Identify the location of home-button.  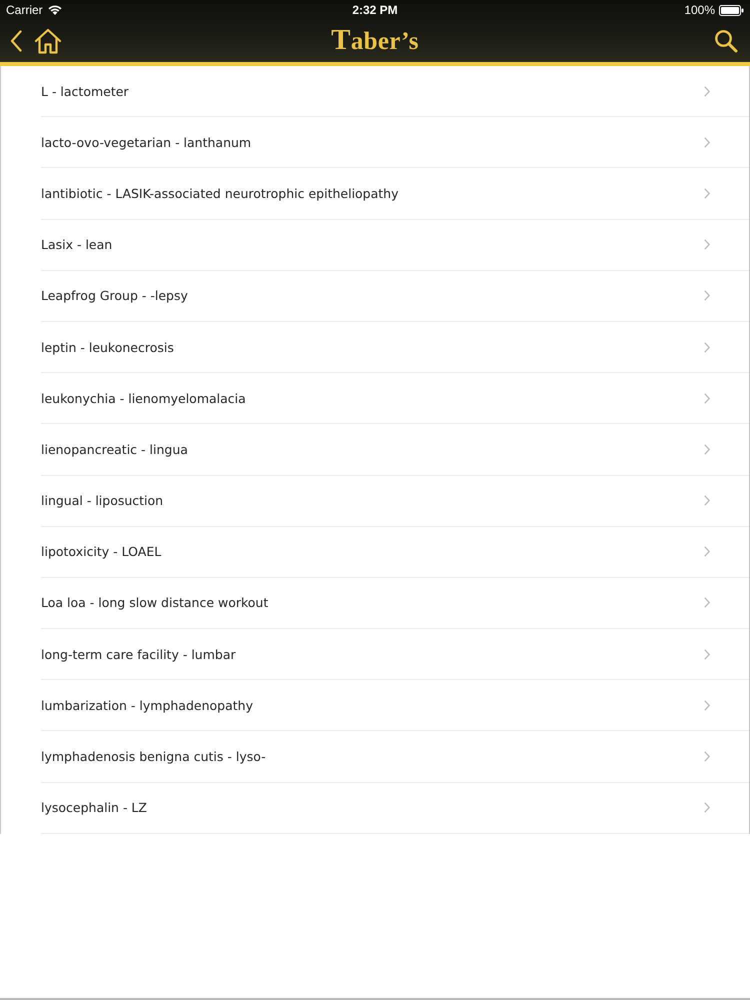
(48, 41).